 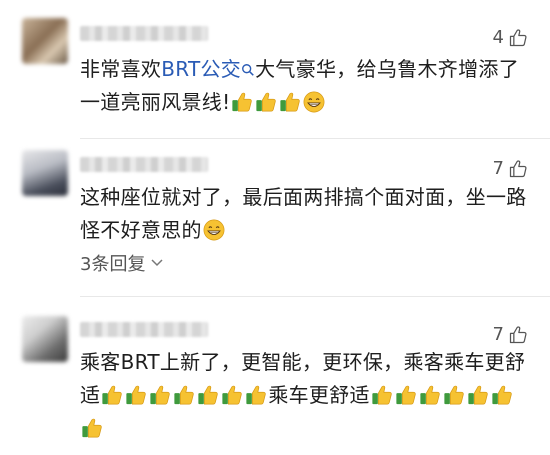 I want to click on comment-text: 非常喜欢BRT公交 大气豪华，给乌鲁木齐增添了 一道亮丽风景线!, so click(x=299, y=85).